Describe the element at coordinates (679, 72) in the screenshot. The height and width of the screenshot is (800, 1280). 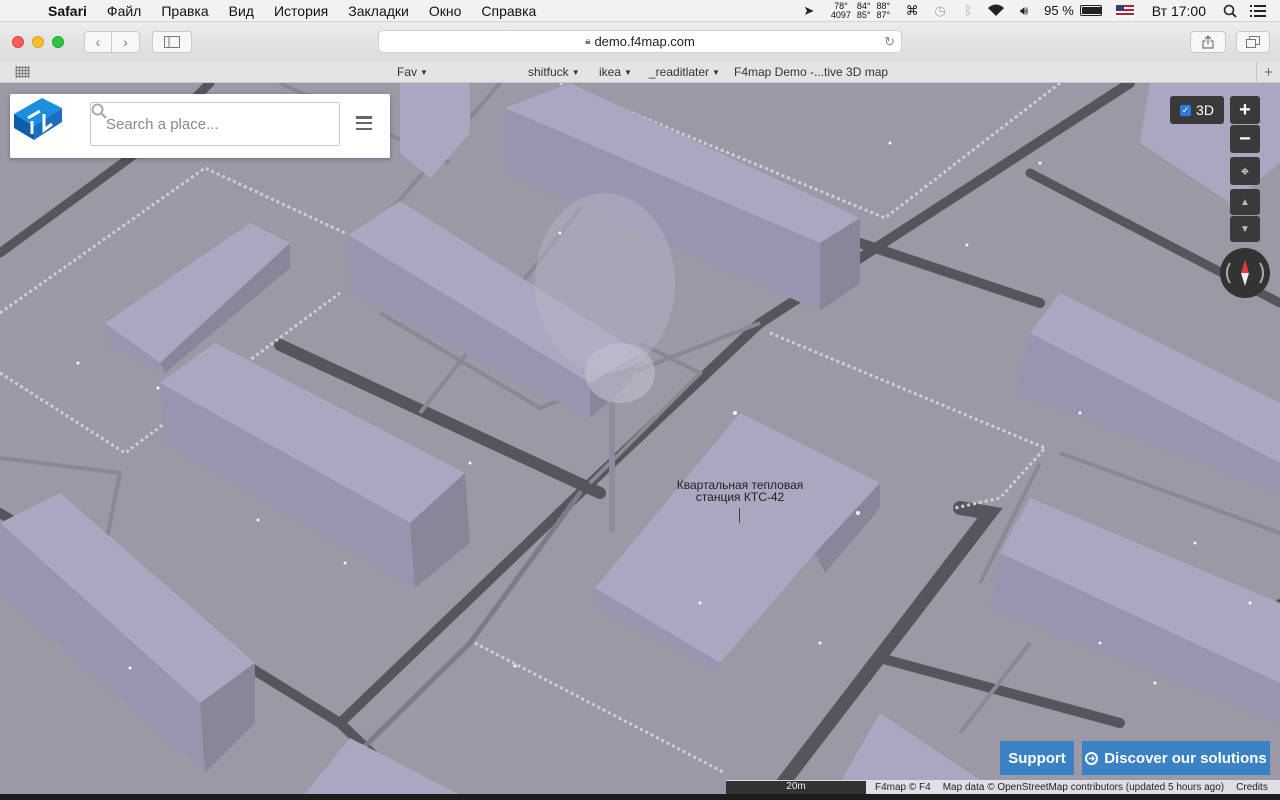
I see `bookmark-label: _readitlater` at that location.